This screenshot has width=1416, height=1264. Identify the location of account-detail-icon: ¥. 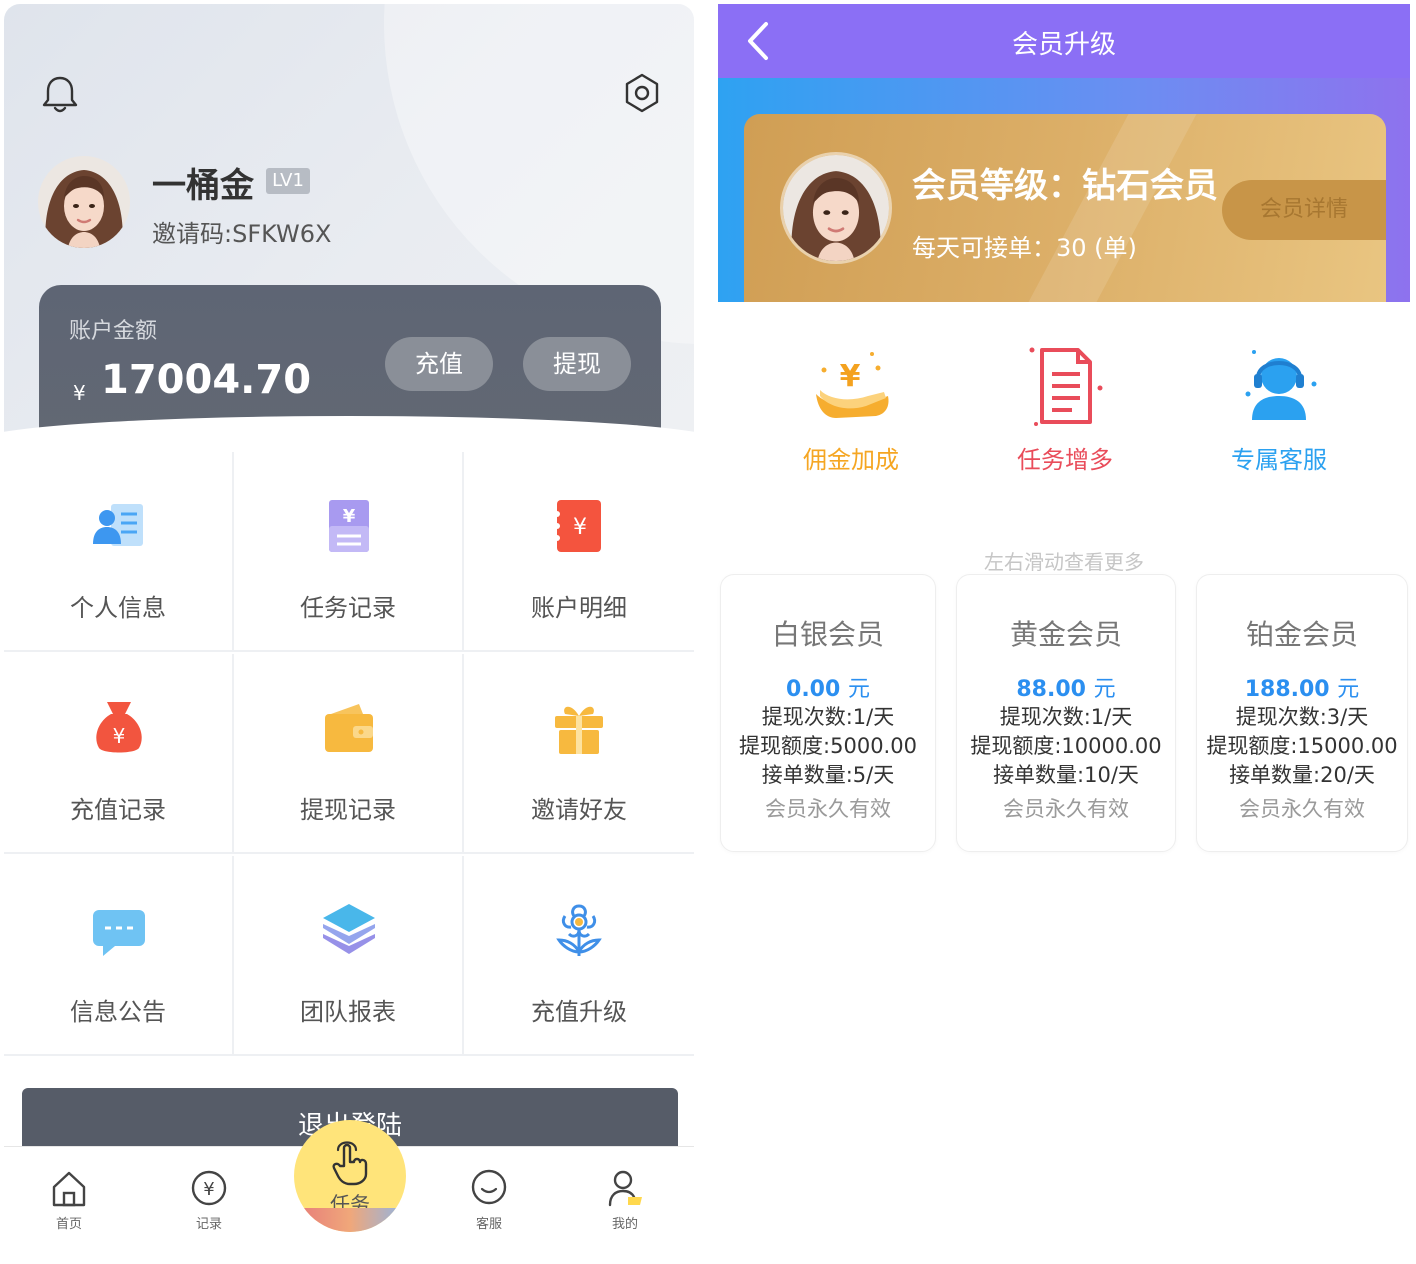
(577, 526).